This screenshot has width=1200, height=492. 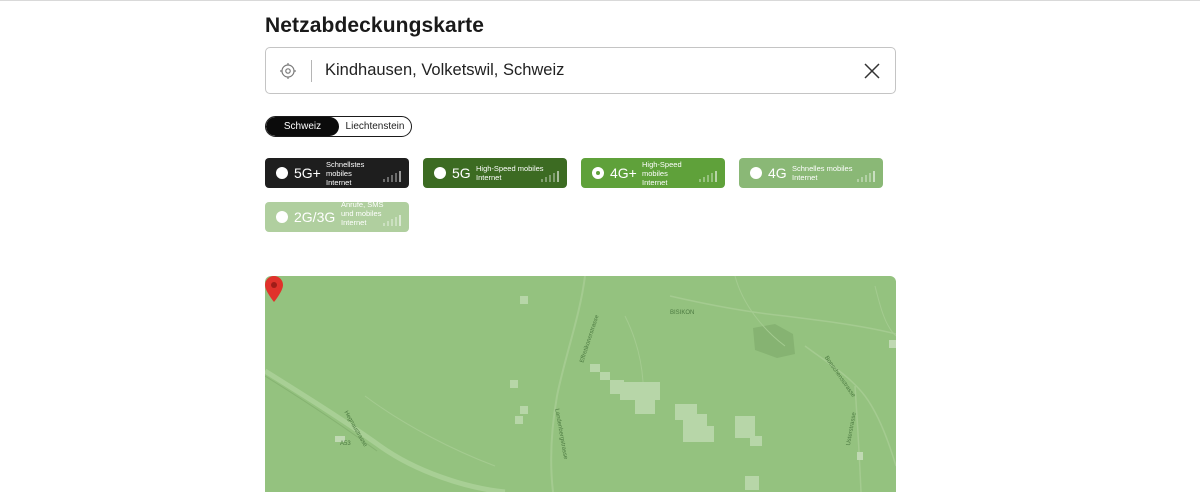 What do you see at coordinates (311, 71) in the screenshot?
I see `search-divider` at bounding box center [311, 71].